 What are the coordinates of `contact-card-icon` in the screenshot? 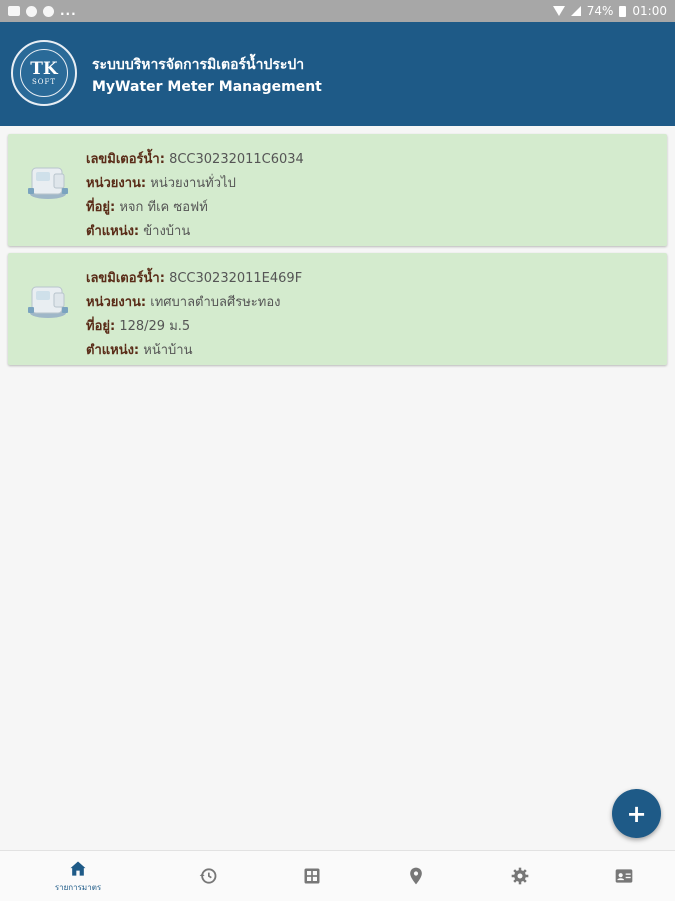 It's located at (624, 876).